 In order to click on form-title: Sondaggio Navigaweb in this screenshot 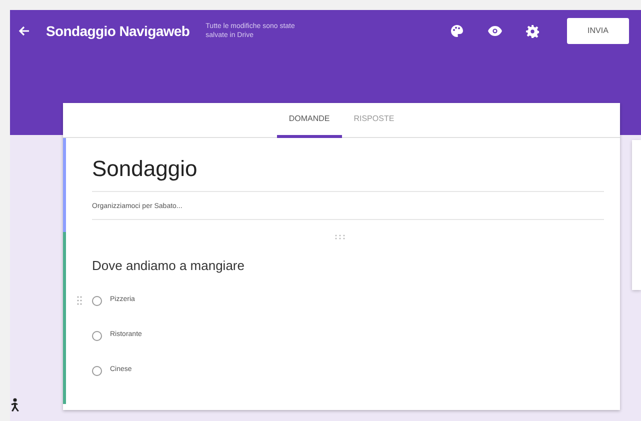, I will do `click(118, 31)`.